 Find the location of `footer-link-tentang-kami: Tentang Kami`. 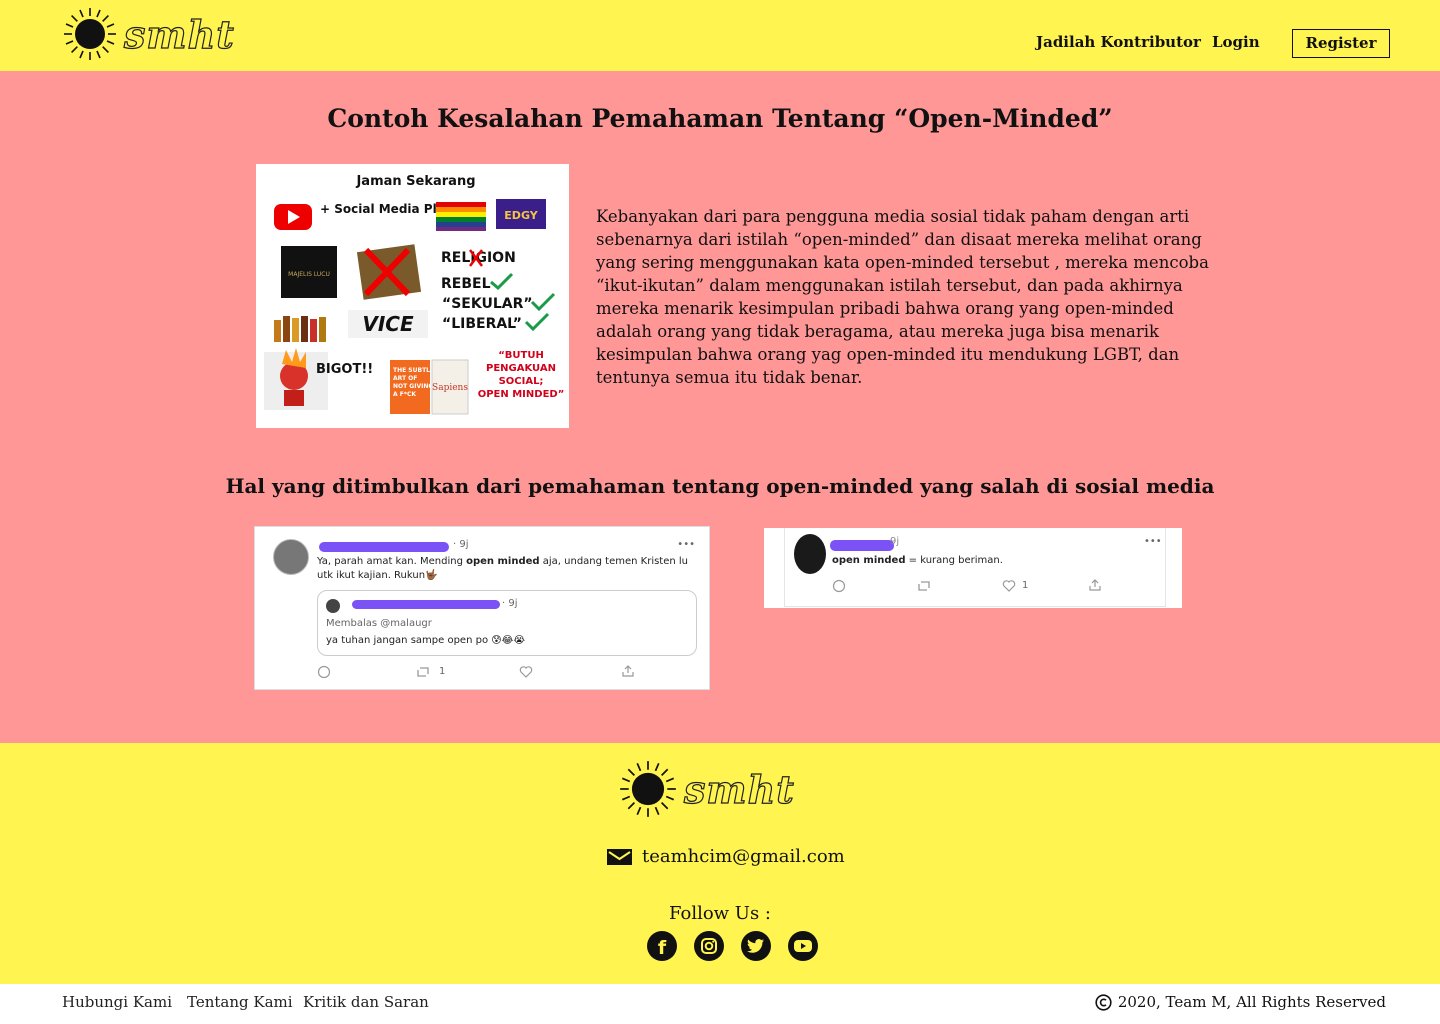

footer-link-tentang-kami: Tentang Kami is located at coordinates (240, 1002).